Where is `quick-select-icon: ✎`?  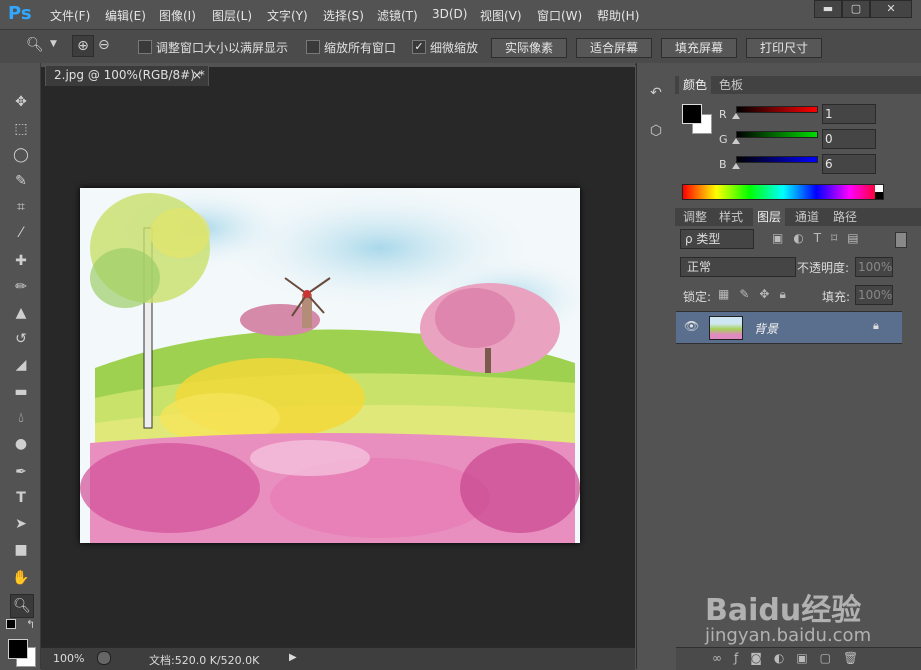
quick-select-icon: ✎ is located at coordinates (21, 181).